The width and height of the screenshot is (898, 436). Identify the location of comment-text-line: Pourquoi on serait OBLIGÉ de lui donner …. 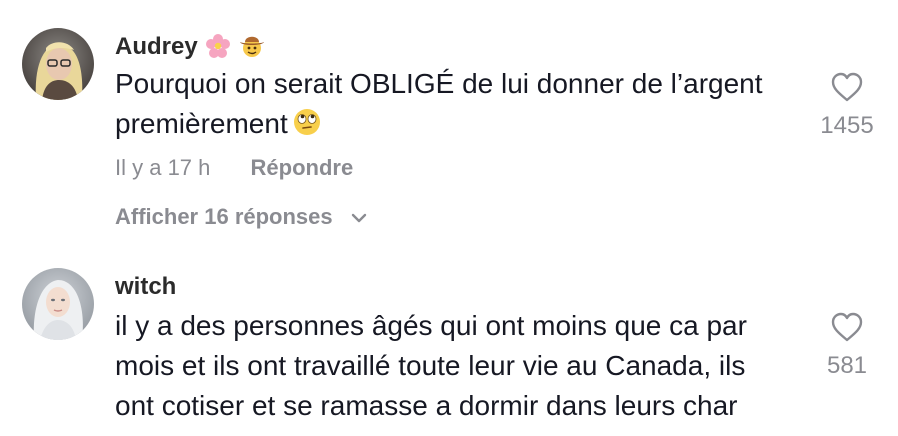
(439, 83).